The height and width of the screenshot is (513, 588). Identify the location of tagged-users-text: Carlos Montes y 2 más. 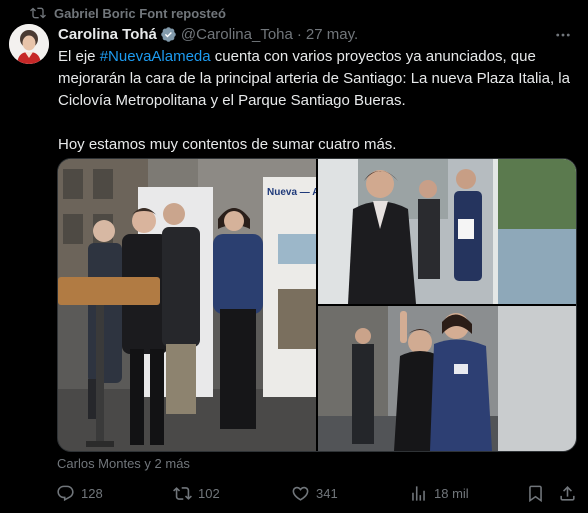
(123, 463).